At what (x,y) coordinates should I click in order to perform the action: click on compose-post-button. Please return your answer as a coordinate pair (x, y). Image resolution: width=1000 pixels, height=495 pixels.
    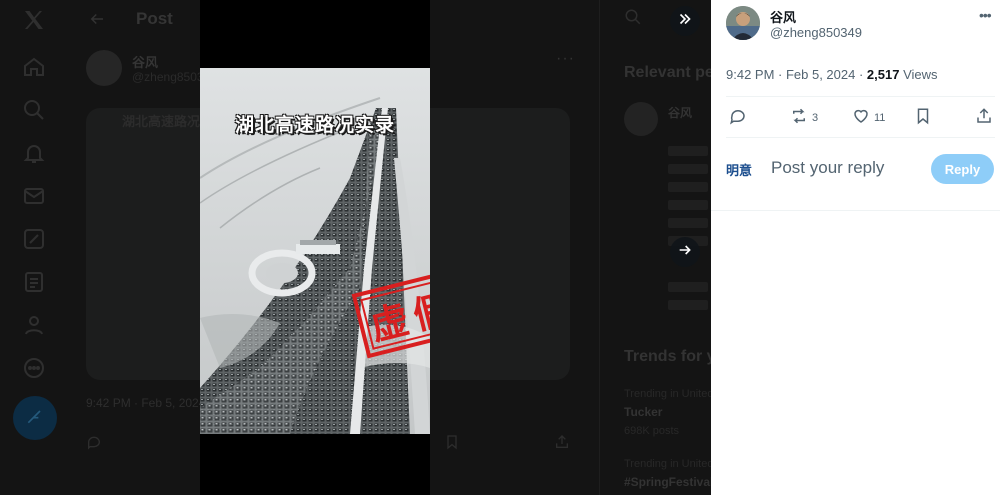
    Looking at the image, I should click on (35, 418).